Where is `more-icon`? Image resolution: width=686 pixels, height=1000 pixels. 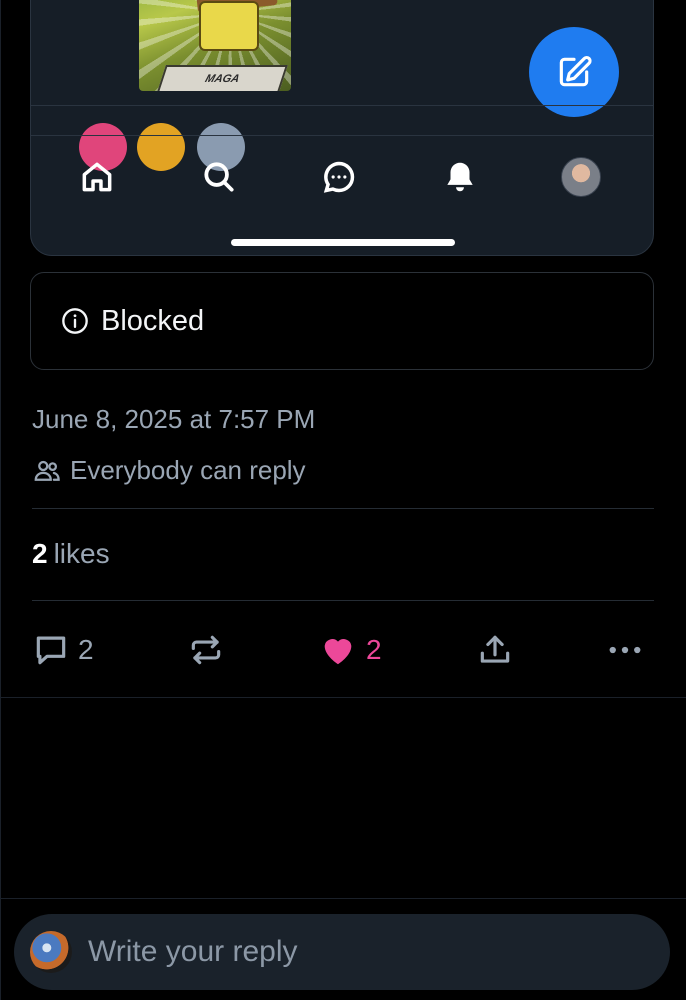 more-icon is located at coordinates (625, 650).